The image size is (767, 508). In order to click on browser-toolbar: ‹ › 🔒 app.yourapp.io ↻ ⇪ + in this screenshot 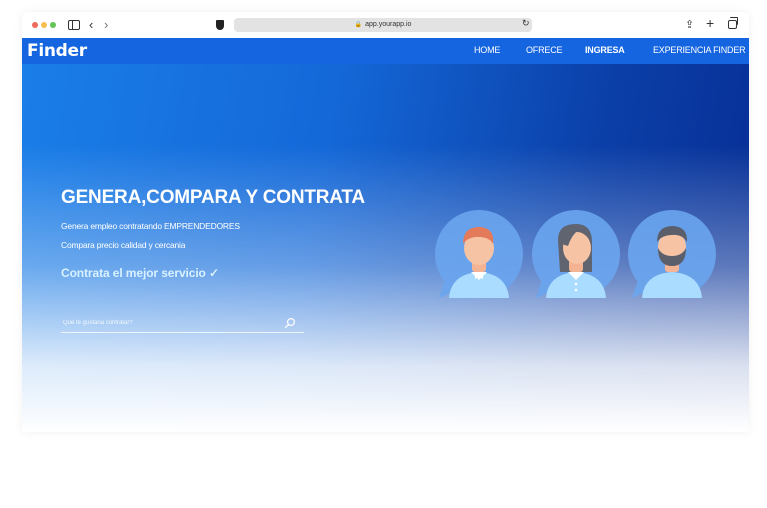, I will do `click(385, 25)`.